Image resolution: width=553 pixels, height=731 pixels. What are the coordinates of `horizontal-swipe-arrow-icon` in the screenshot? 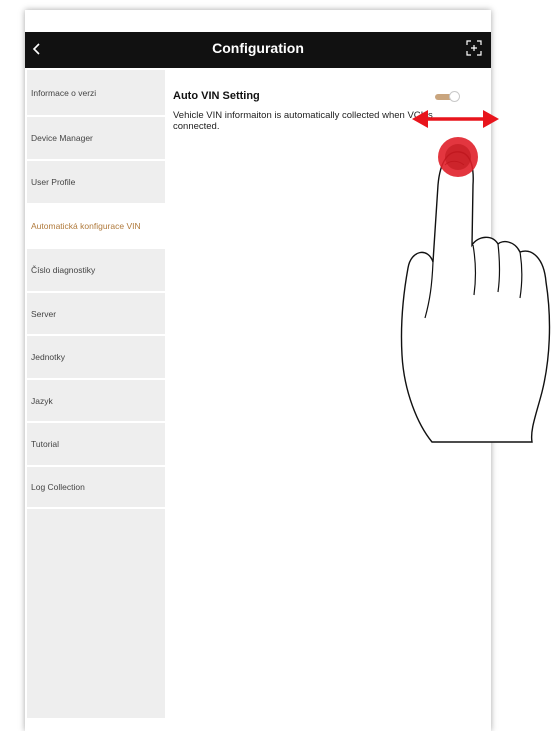 It's located at (455, 119).